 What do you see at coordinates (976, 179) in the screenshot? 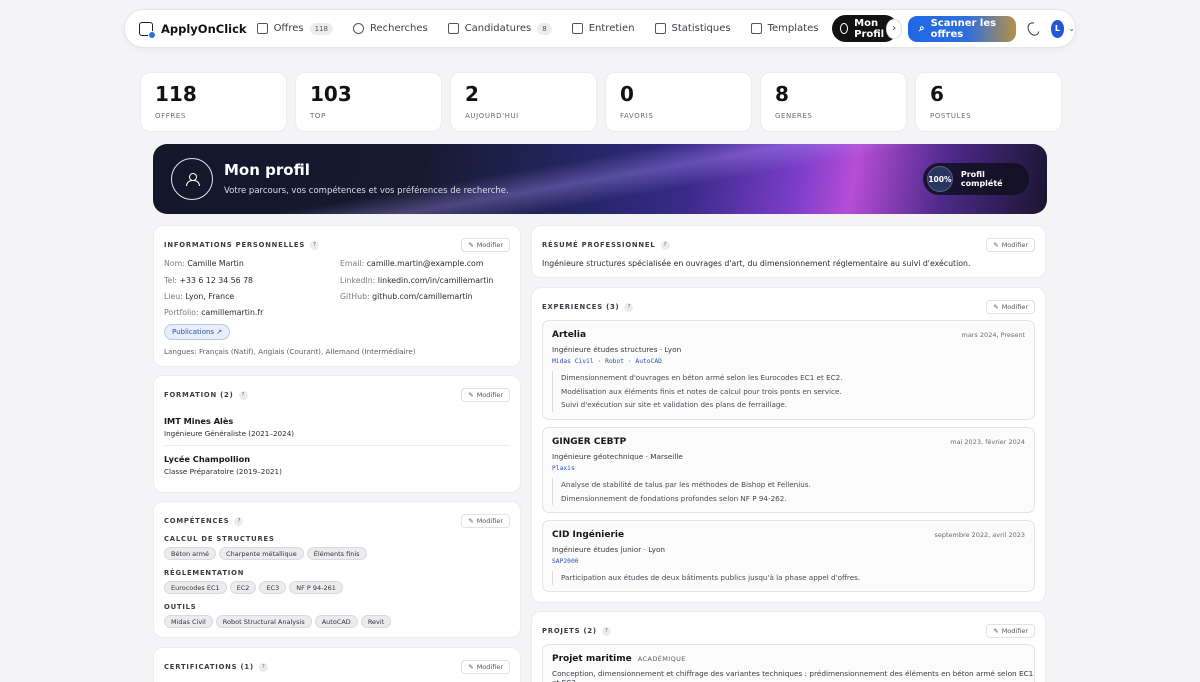
I see `profile-completion-badge: 100% Profil complété` at bounding box center [976, 179].